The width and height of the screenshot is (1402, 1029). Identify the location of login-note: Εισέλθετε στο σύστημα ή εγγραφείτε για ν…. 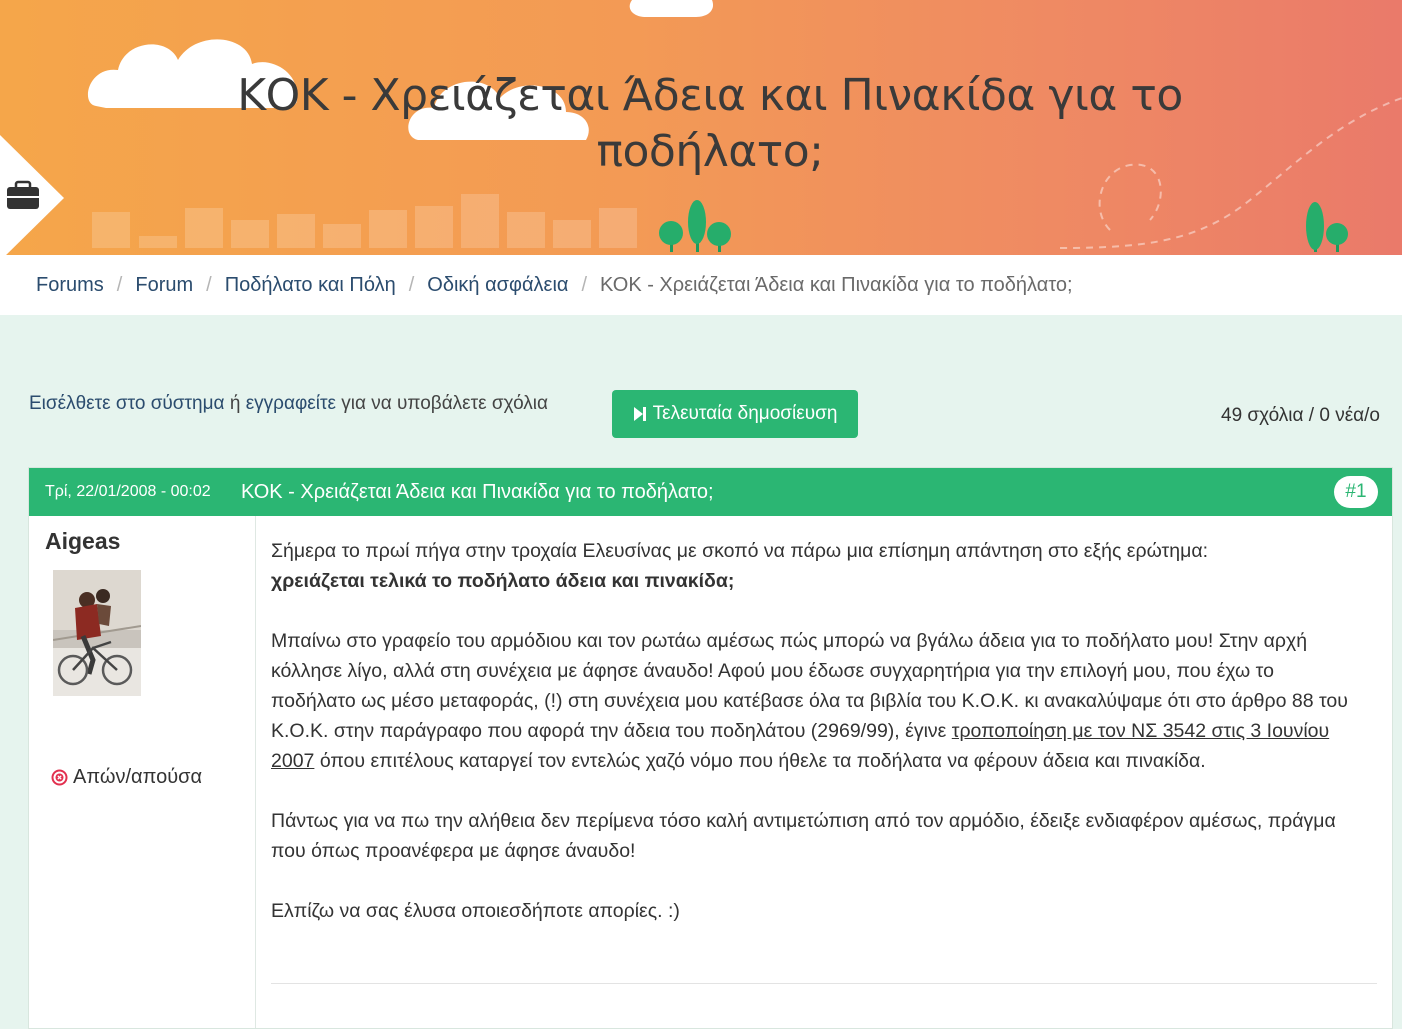
(288, 404).